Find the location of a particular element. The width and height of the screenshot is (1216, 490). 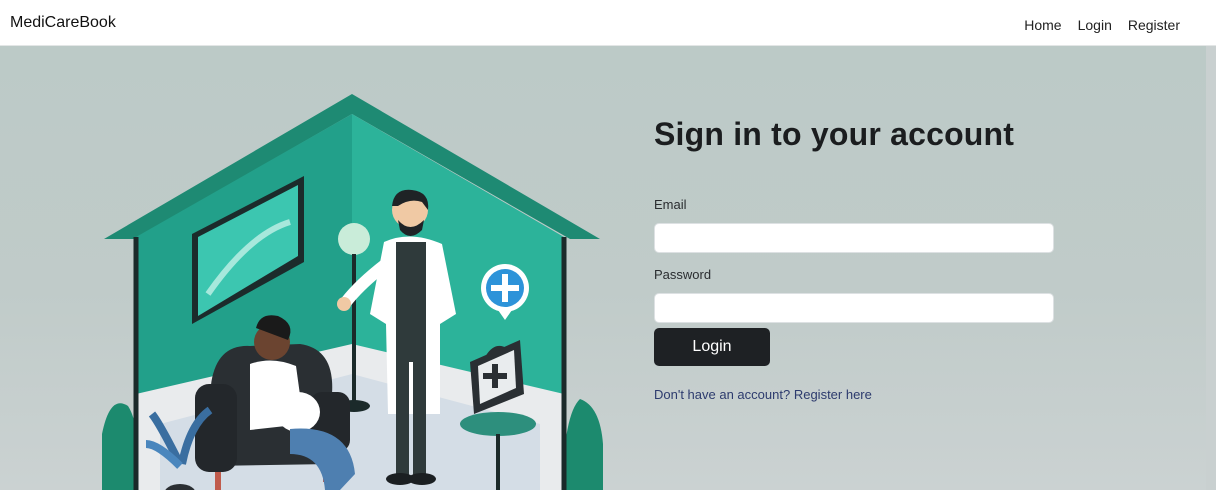

login-button: Login is located at coordinates (712, 347).